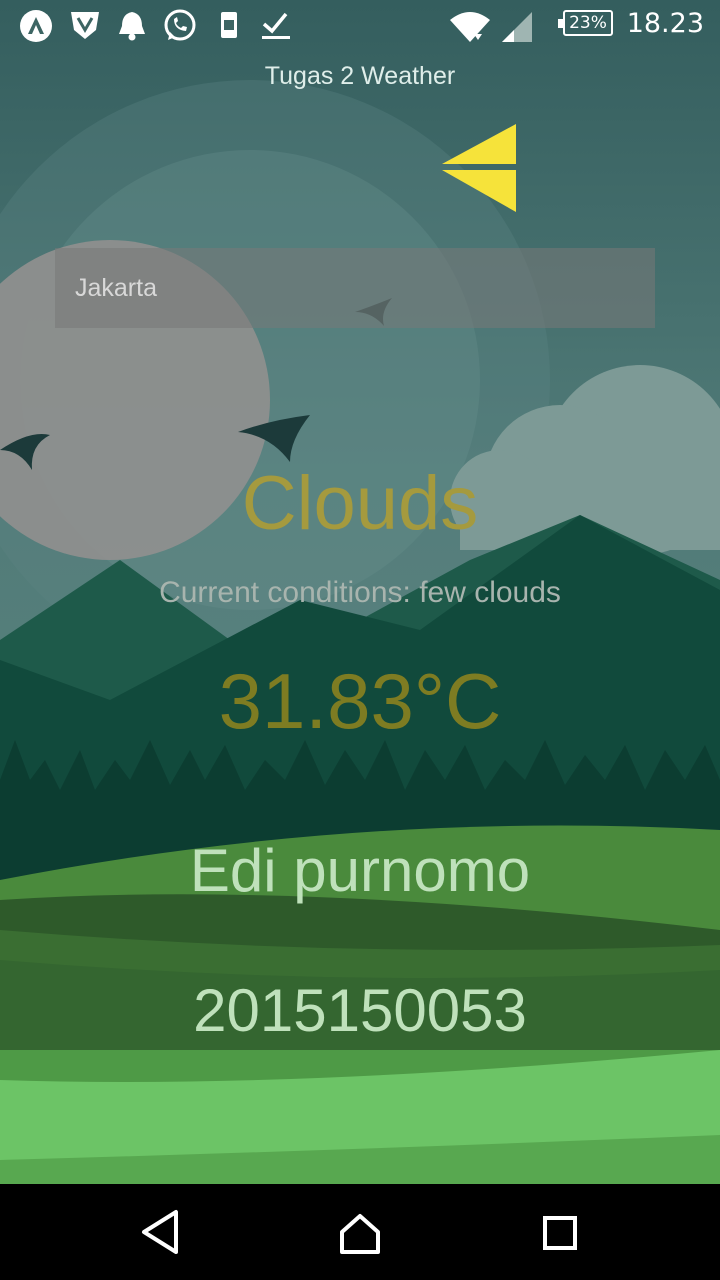  What do you see at coordinates (360, 592) in the screenshot?
I see `weather-description: Current conditions: few clouds` at bounding box center [360, 592].